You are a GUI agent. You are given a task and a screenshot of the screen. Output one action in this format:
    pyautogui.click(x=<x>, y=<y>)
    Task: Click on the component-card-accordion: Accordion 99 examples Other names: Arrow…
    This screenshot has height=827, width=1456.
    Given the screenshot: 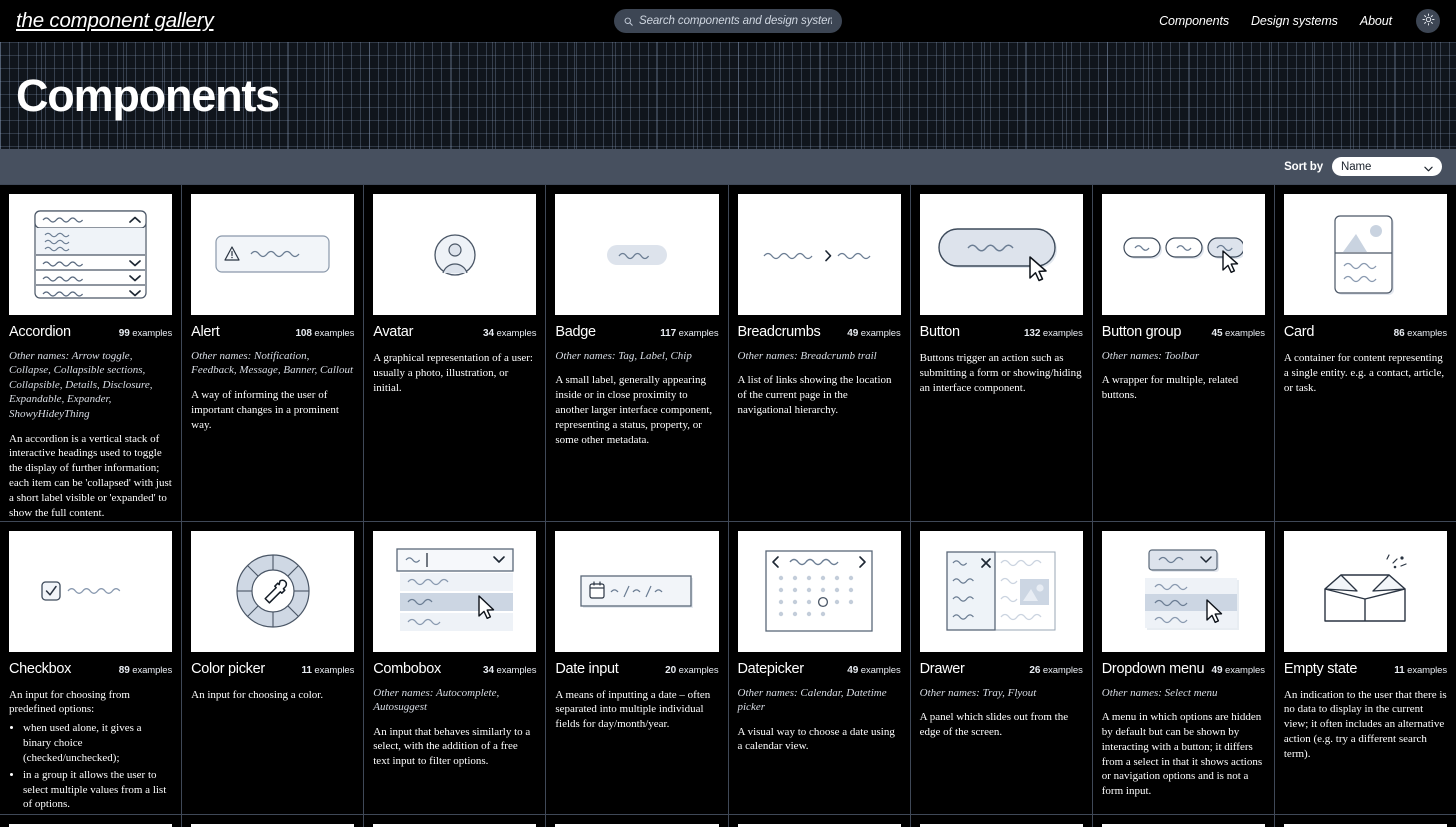 What is the action you would take?
    pyautogui.click(x=91, y=353)
    